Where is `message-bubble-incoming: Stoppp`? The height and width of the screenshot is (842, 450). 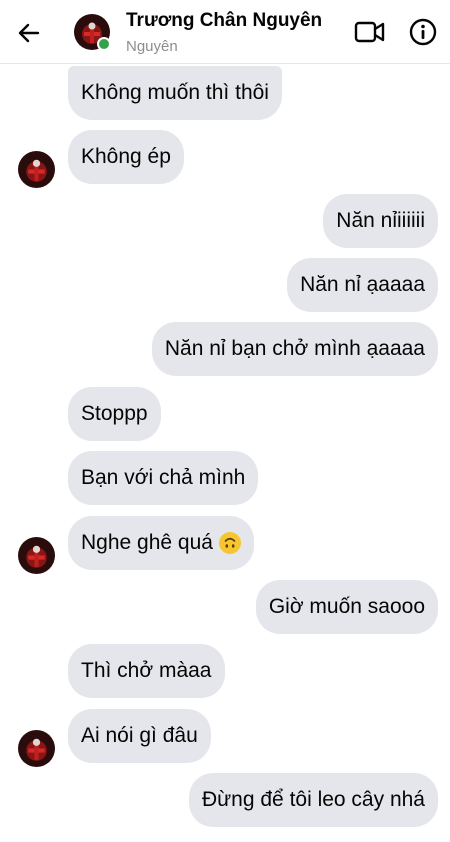
message-bubble-incoming: Stoppp is located at coordinates (114, 414).